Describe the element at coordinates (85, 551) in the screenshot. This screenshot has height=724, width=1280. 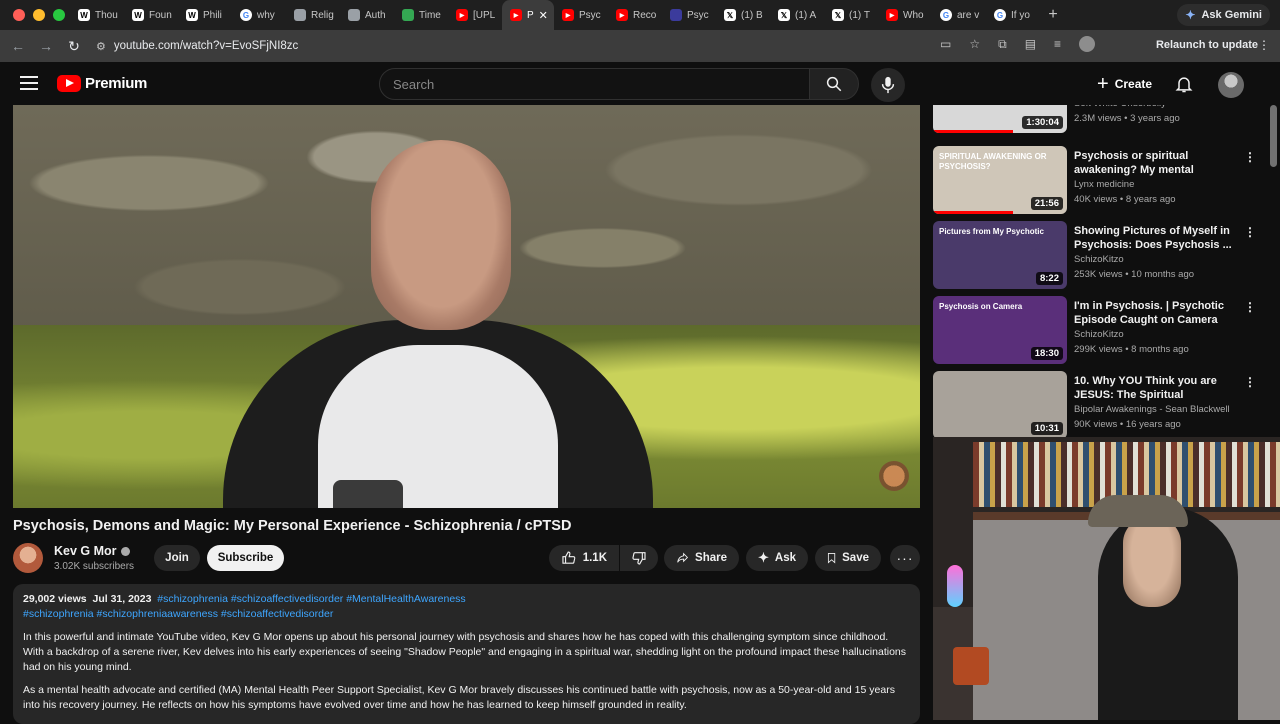
I see `channel-name: Kev G Mor` at that location.